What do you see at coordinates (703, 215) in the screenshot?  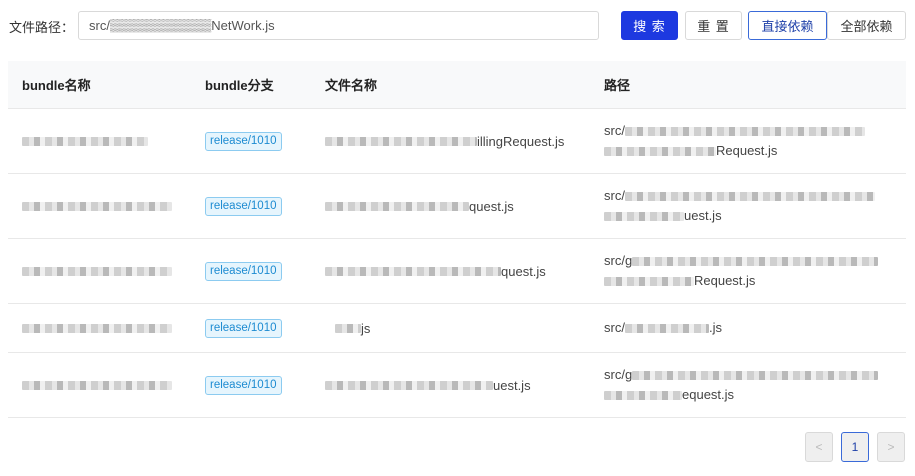 I see `path-text: uest.js` at bounding box center [703, 215].